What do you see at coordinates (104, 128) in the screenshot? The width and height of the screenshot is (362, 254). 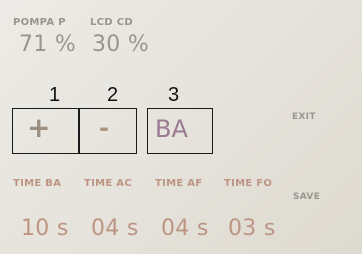 I see `minus-button-label: -` at bounding box center [104, 128].